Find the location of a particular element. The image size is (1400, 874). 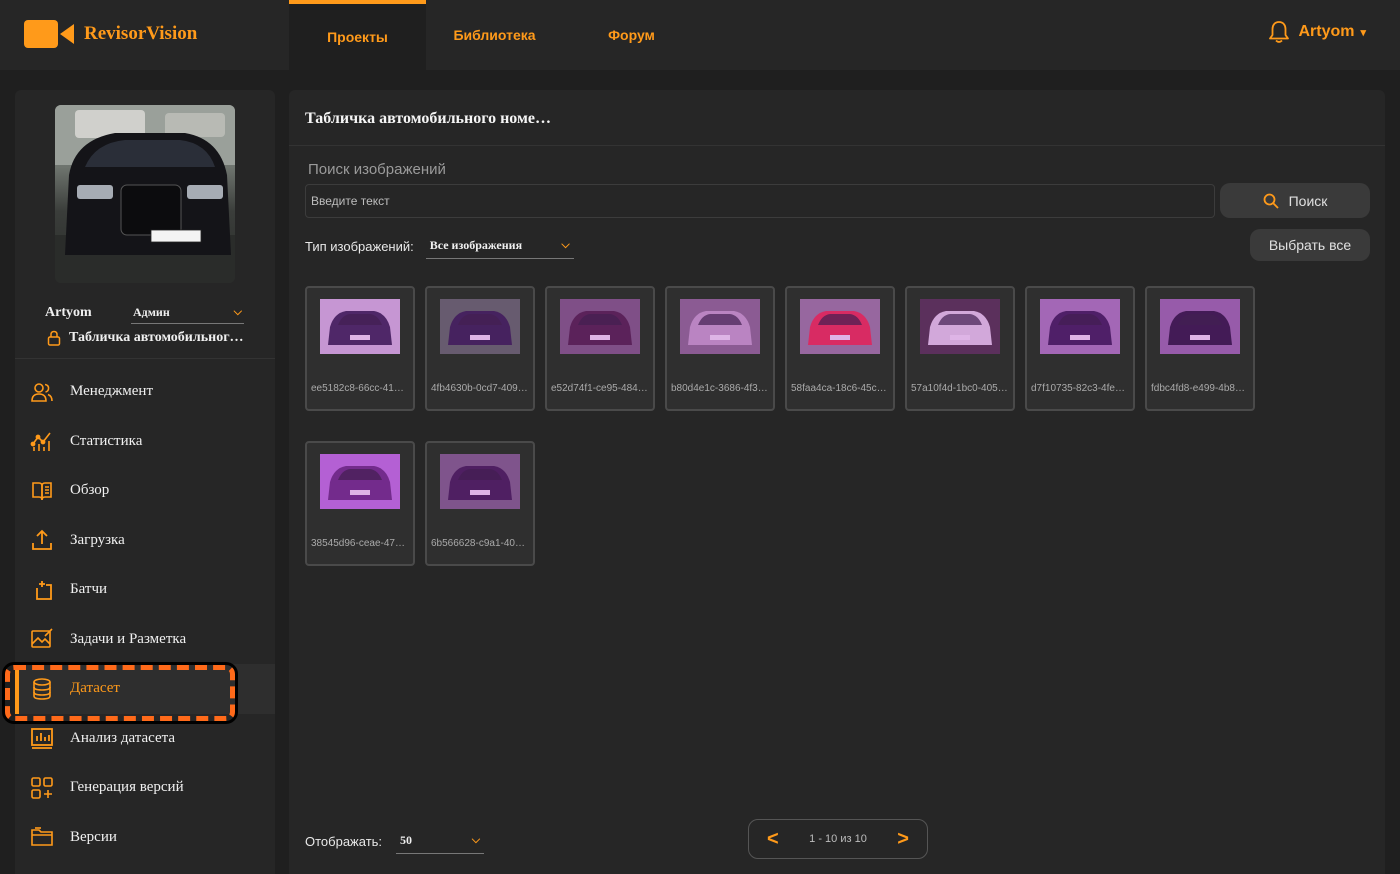

users-icon is located at coordinates (42, 392).